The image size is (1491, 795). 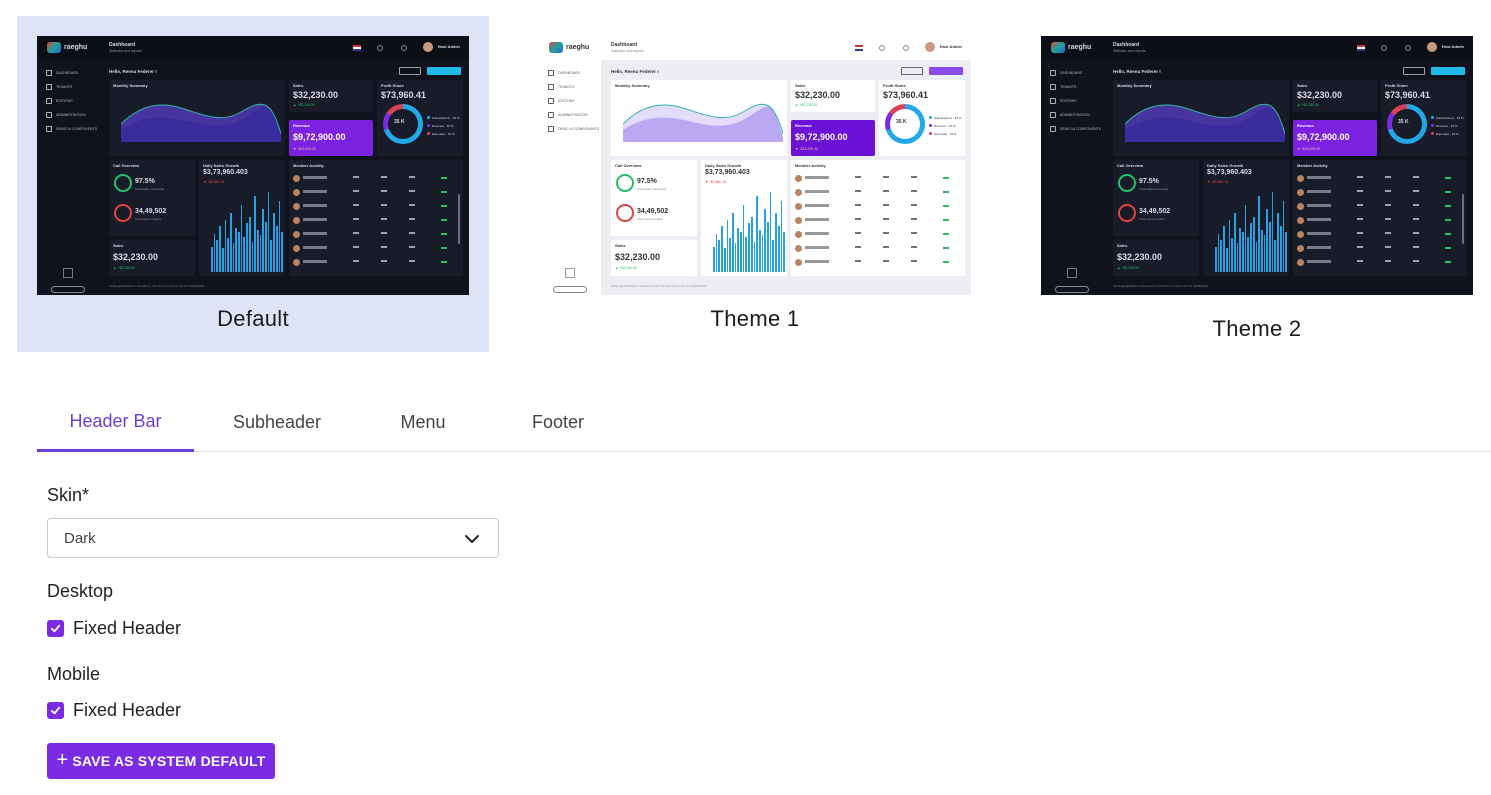 What do you see at coordinates (68, 273) in the screenshot?
I see `grid-icon` at bounding box center [68, 273].